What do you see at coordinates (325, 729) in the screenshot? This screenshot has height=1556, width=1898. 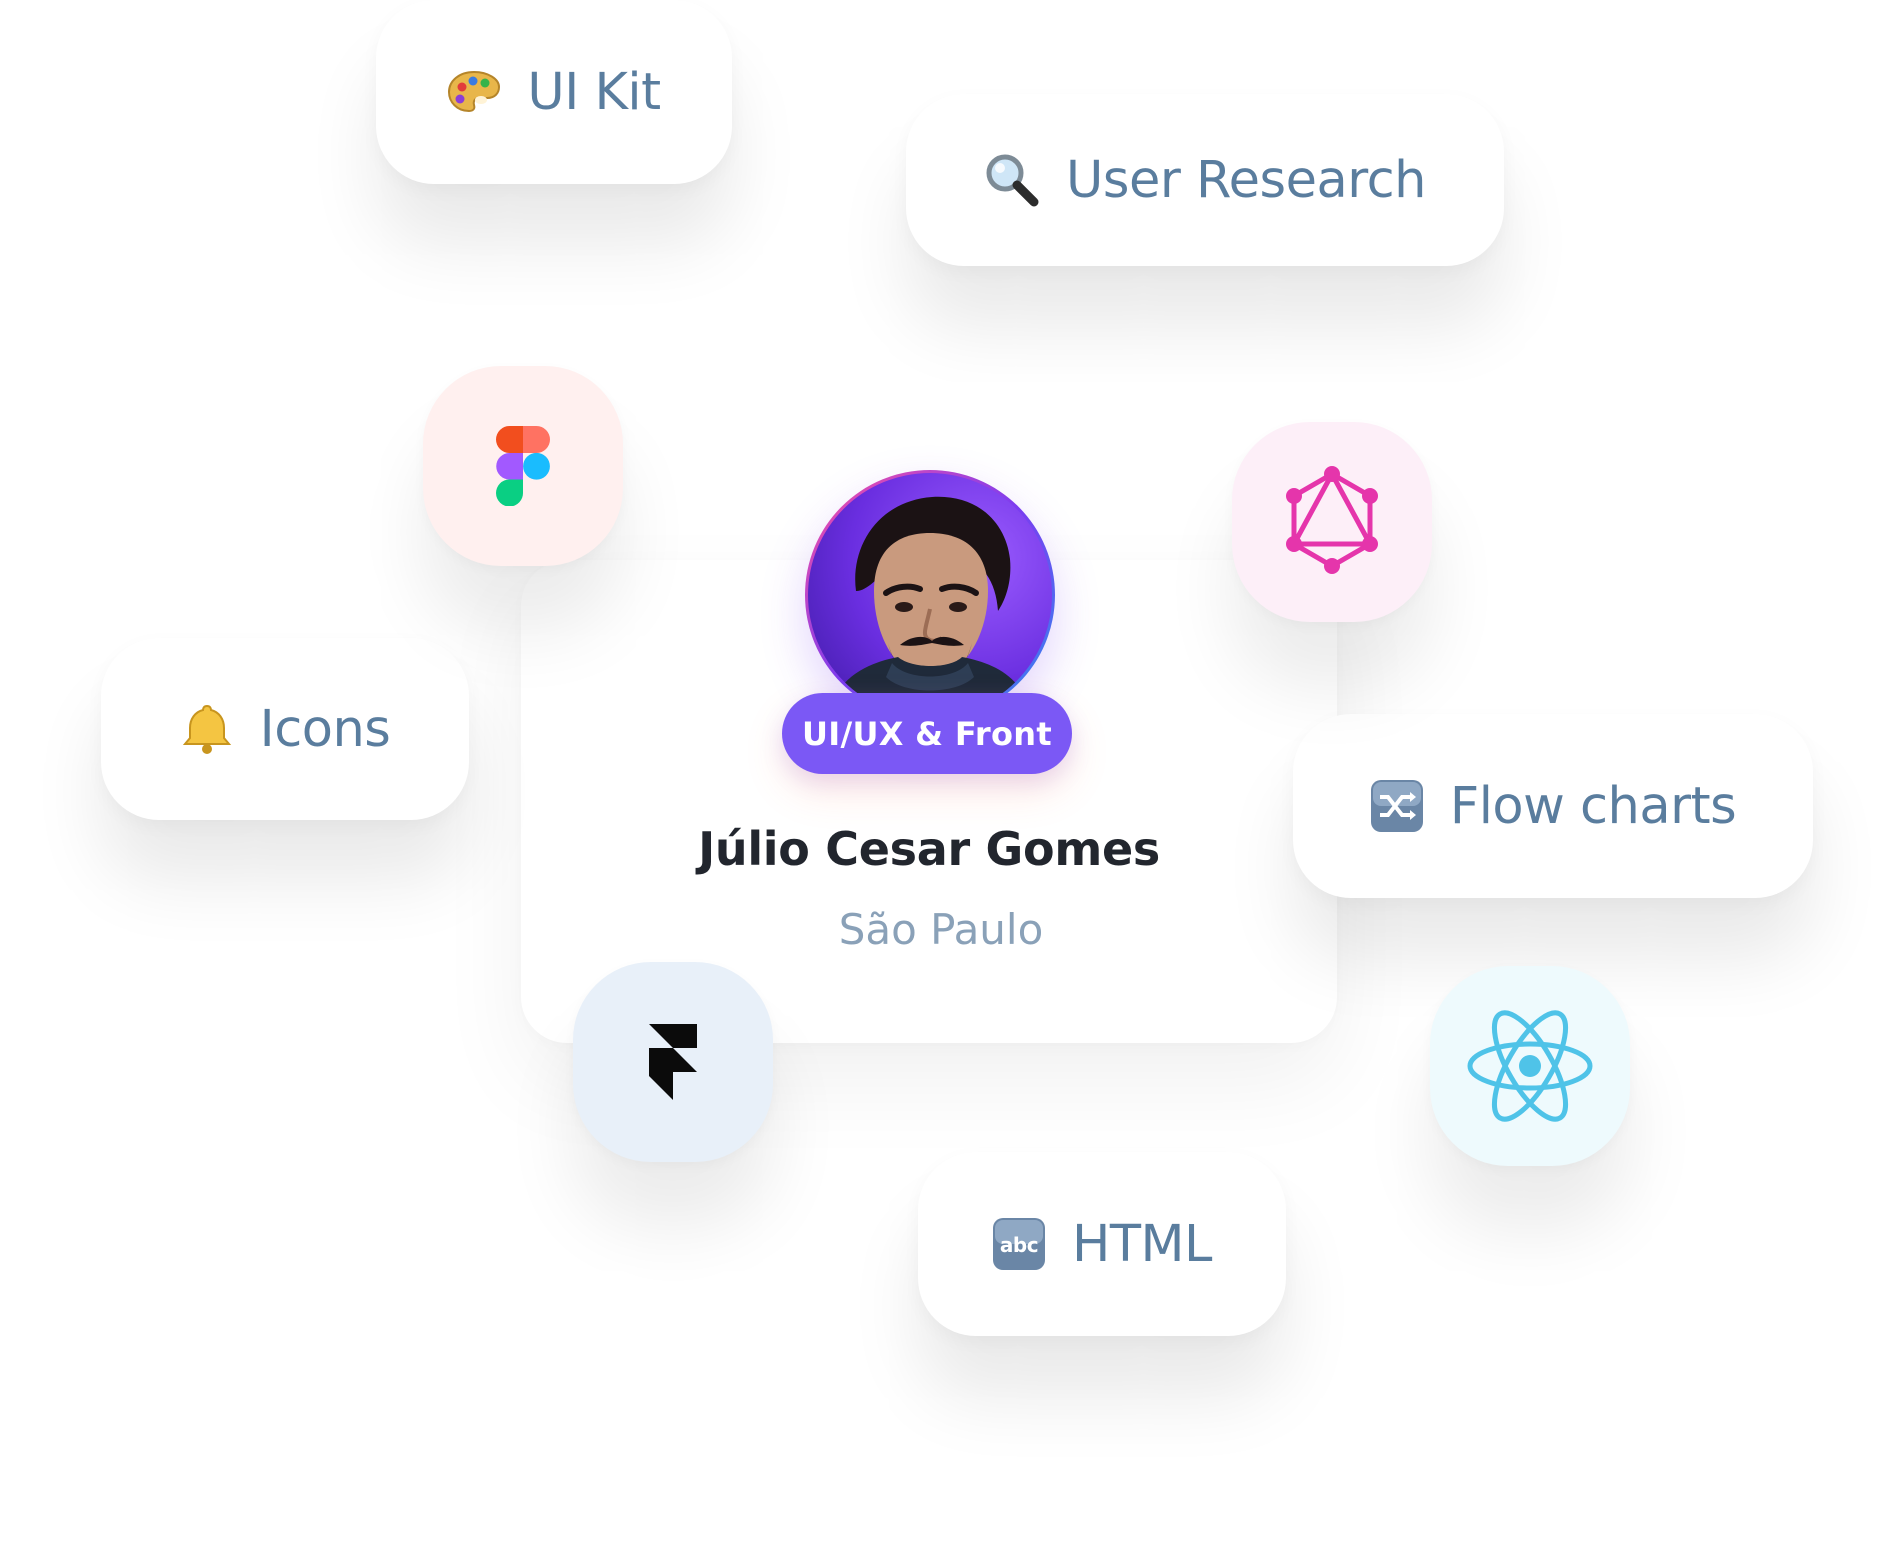 I see `skill-pill-label: Icons` at bounding box center [325, 729].